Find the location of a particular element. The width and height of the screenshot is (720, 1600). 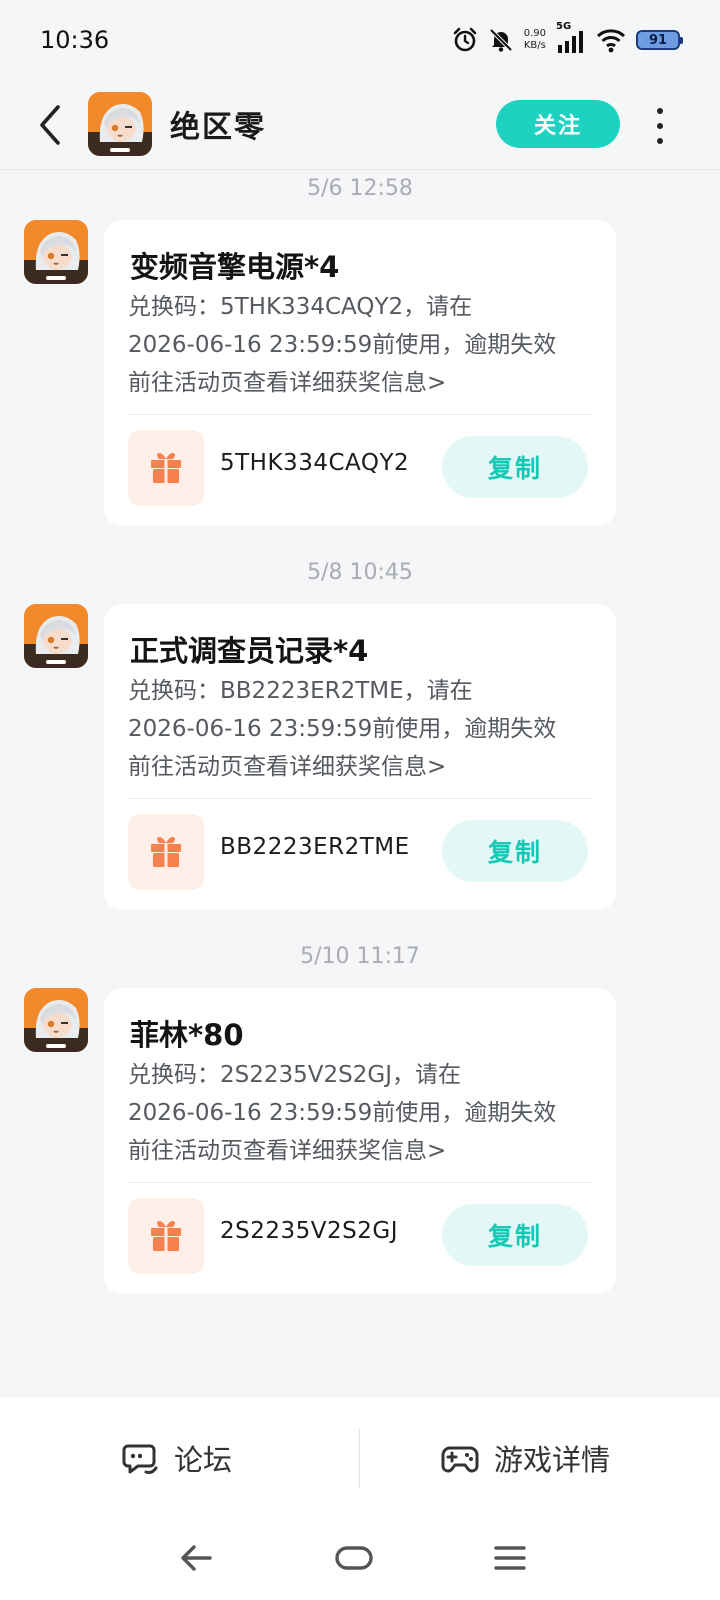

net-speed-unit: KB/s is located at coordinates (534, 45).